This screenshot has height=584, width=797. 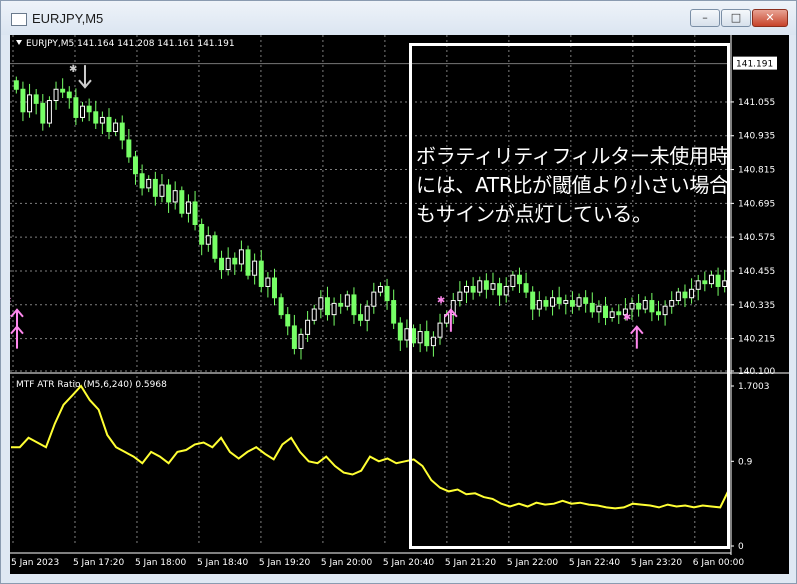 What do you see at coordinates (398, 18) in the screenshot?
I see `title-bar: EURJPY,M5 – □ ✕` at bounding box center [398, 18].